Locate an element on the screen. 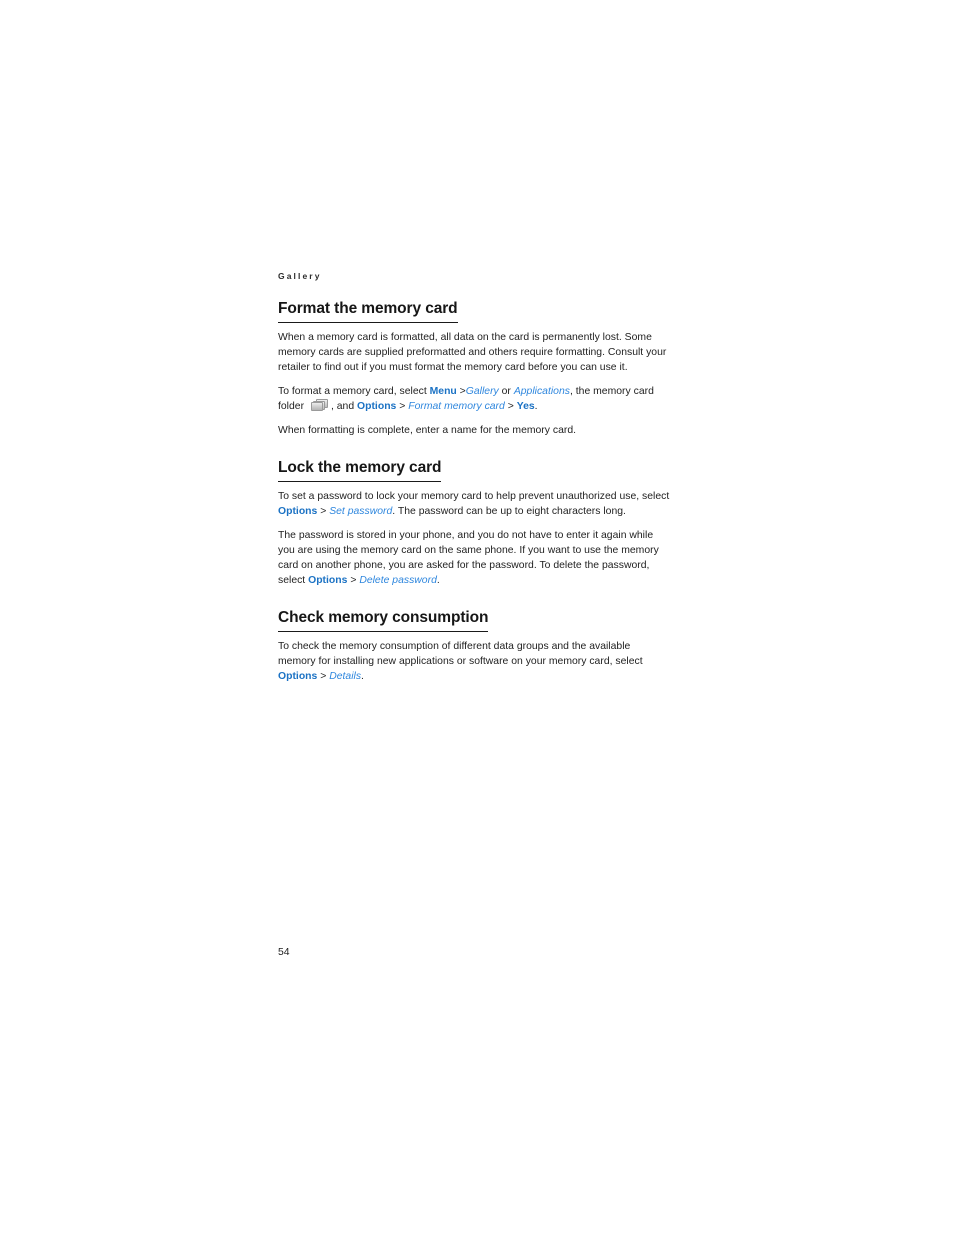 Image resolution: width=954 pixels, height=1235 pixels. section-heading-lock-the-memory-card: Lock the memory card is located at coordinates (360, 470).